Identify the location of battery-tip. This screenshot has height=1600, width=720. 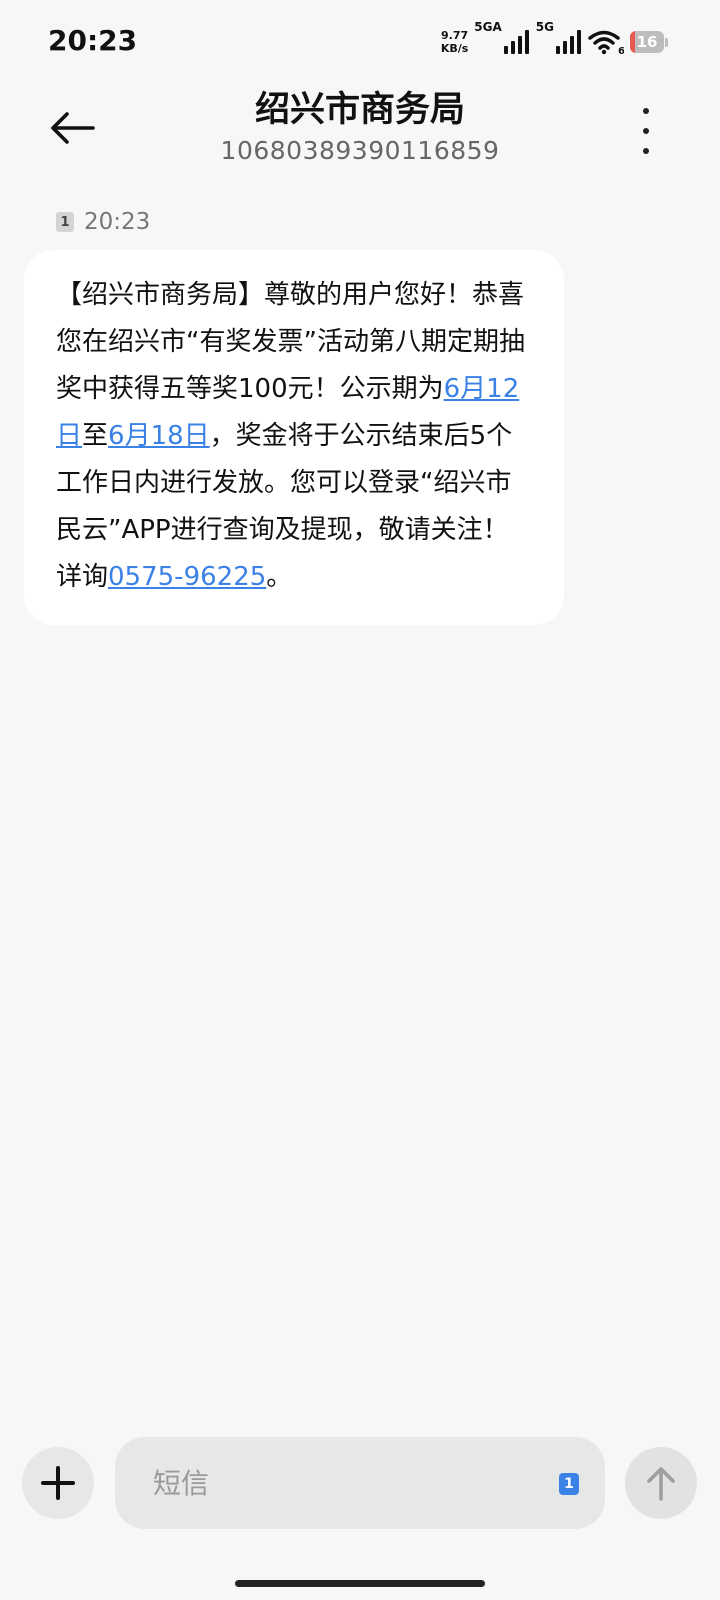
(666, 42).